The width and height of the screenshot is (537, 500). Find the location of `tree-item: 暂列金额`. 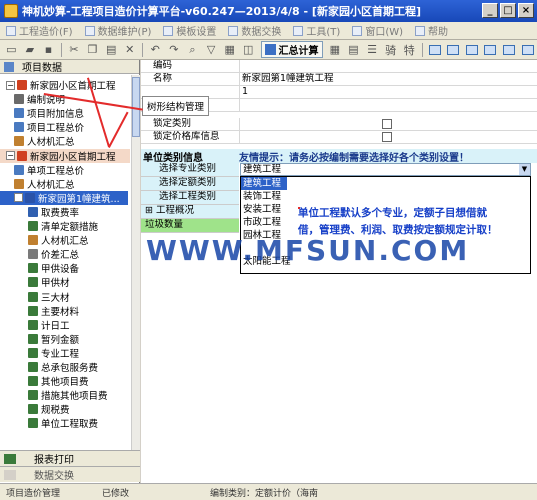

tree-item: 暂列金额 is located at coordinates (65, 339).